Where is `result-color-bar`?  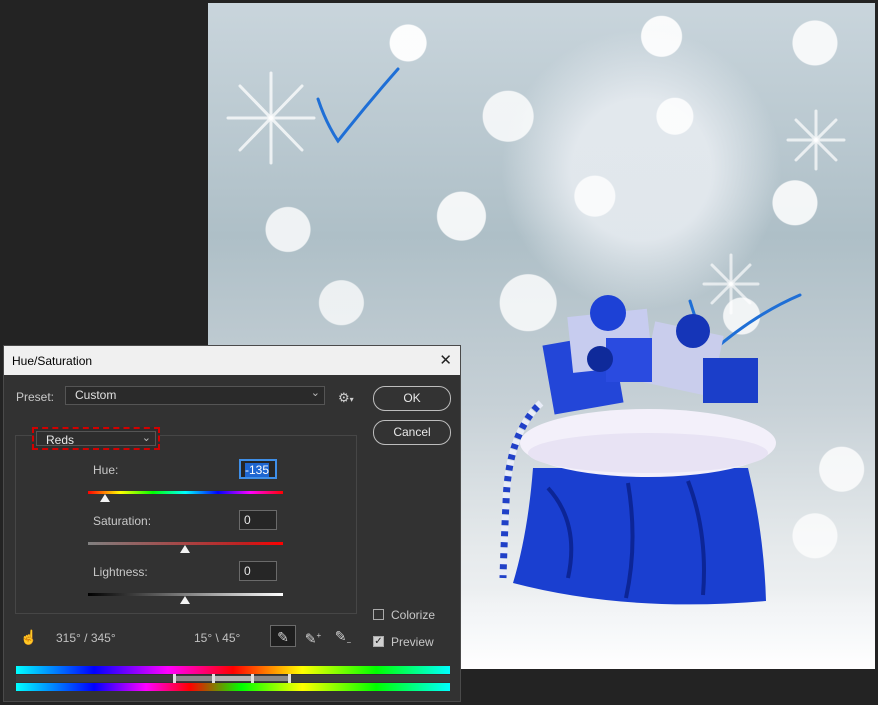 result-color-bar is located at coordinates (233, 687).